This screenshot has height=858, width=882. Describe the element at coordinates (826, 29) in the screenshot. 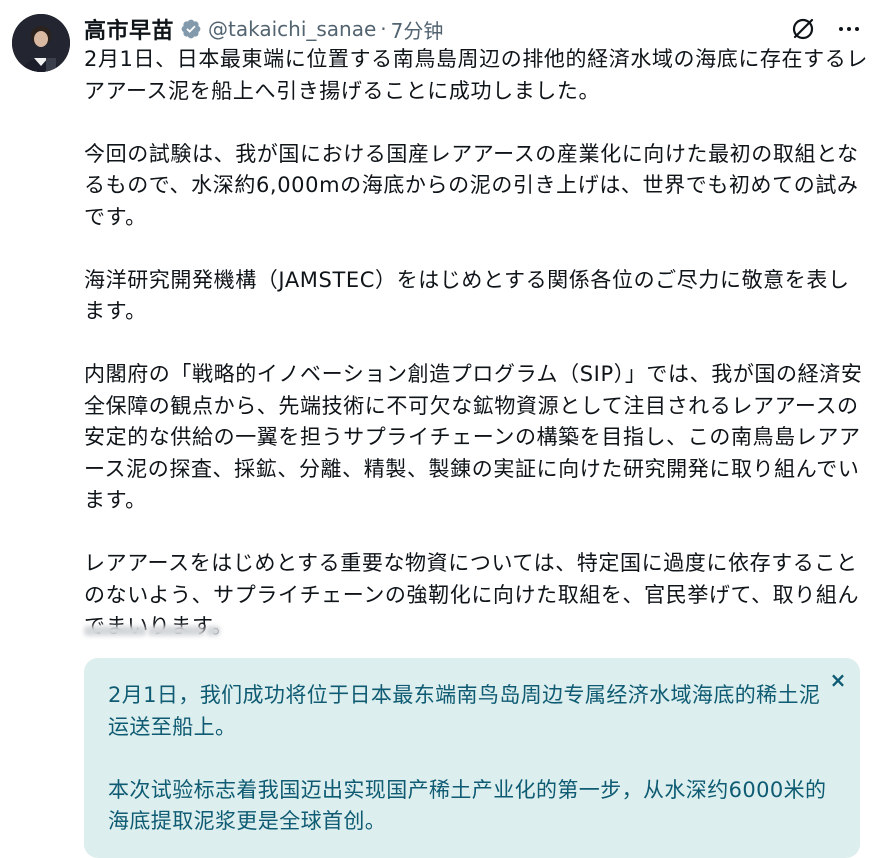

I see `header-actions` at that location.